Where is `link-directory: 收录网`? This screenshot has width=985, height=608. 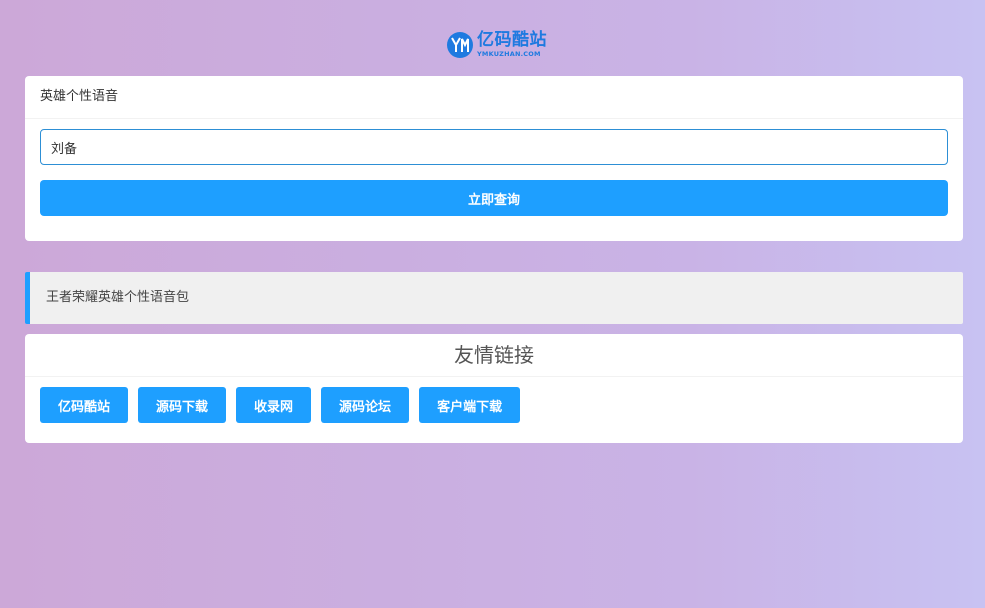 link-directory: 收录网 is located at coordinates (274, 405).